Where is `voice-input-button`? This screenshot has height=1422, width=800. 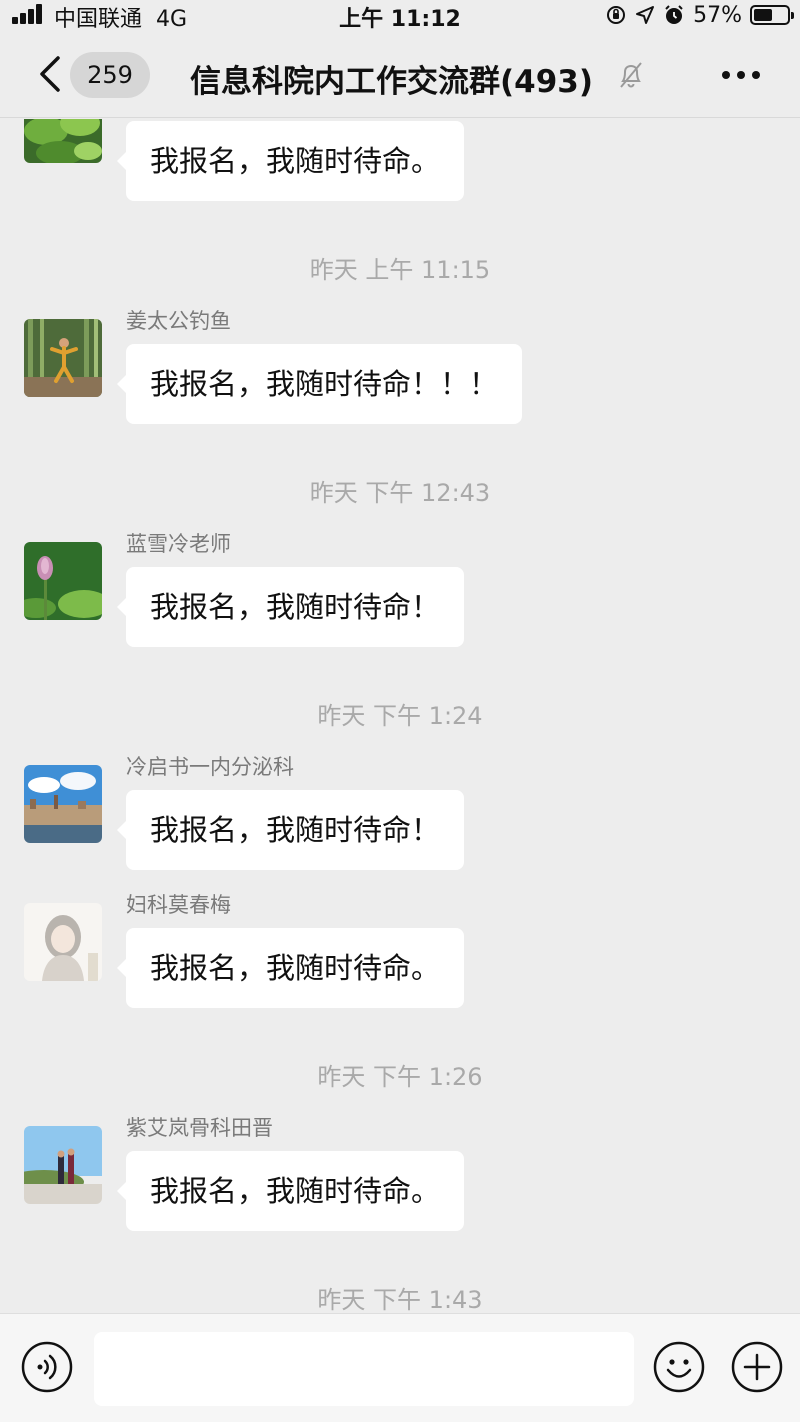 voice-input-button is located at coordinates (47, 1367).